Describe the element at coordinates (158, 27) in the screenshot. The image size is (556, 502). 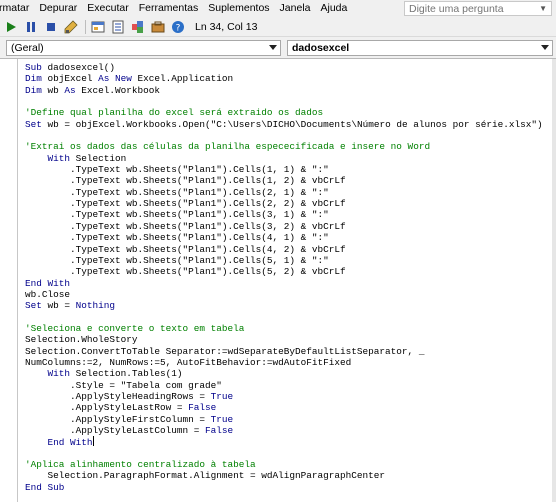
I see `toolbox-icon` at that location.